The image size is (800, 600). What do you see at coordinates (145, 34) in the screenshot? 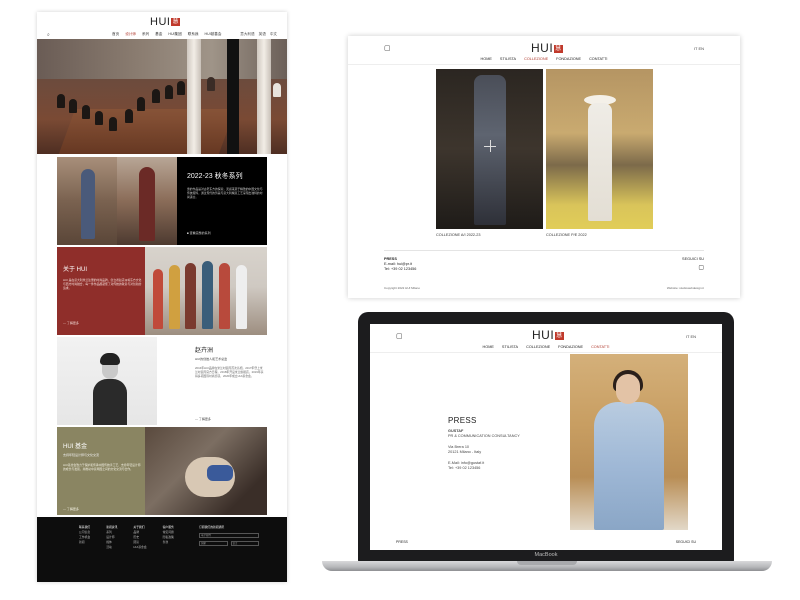
I see `nav-item-collection: 系列` at bounding box center [145, 34].